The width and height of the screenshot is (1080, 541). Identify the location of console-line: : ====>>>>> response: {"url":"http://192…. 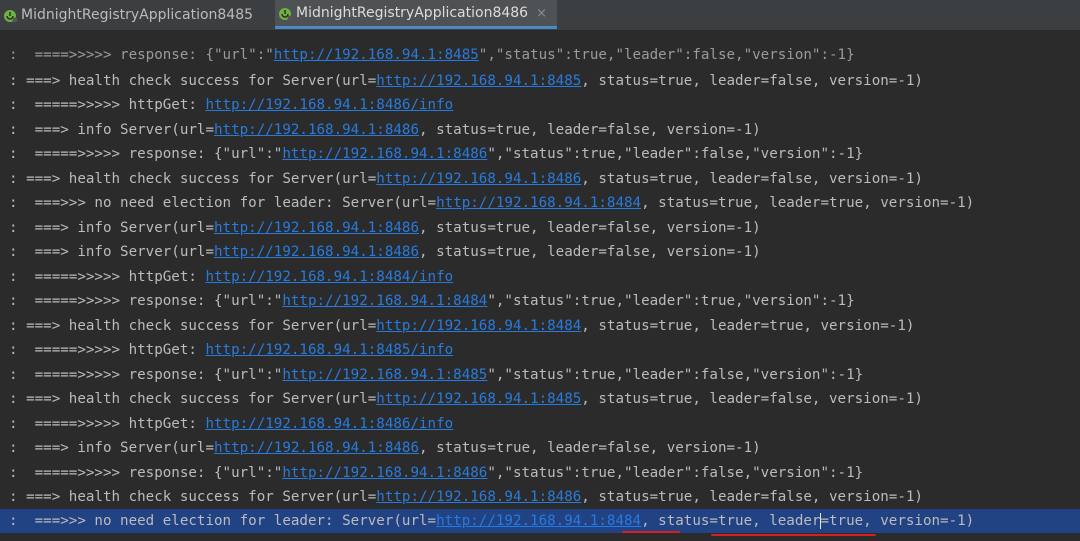
(540, 55).